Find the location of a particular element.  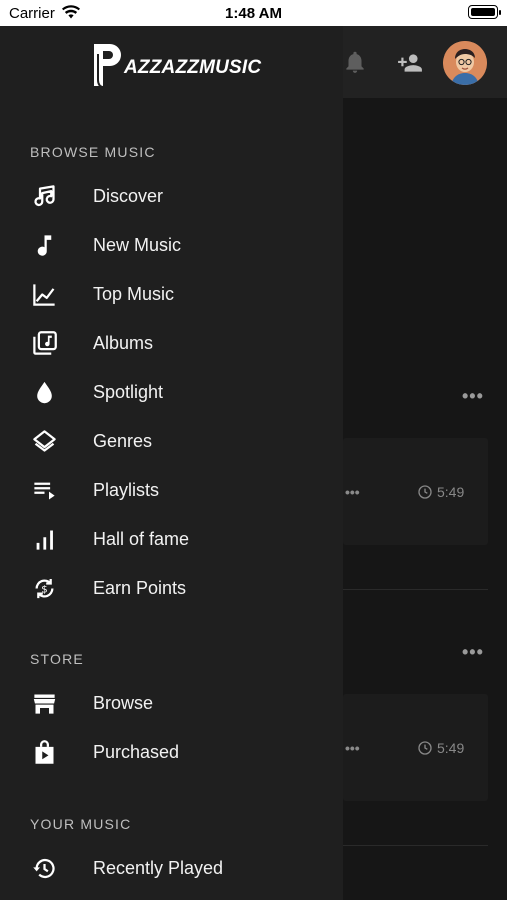

avatar is located at coordinates (465, 63).